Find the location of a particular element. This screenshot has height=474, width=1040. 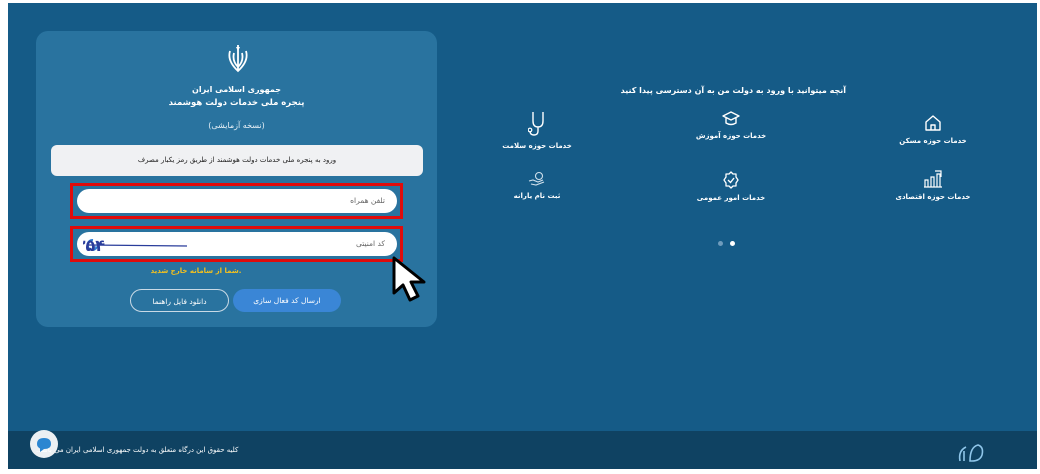

carousel-dot is located at coordinates (720, 243).